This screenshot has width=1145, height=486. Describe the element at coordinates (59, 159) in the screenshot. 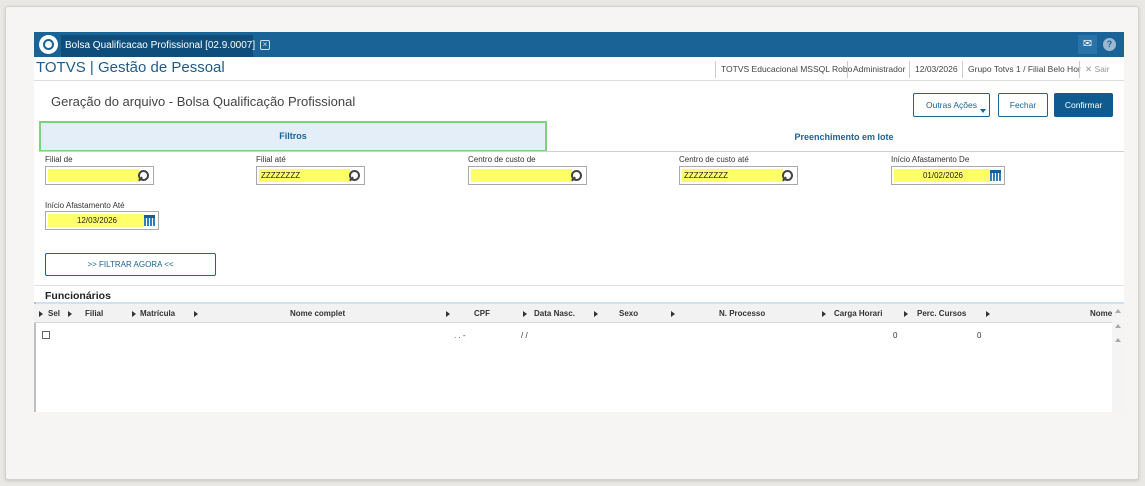

I see `filial-de-label: Filial de` at that location.